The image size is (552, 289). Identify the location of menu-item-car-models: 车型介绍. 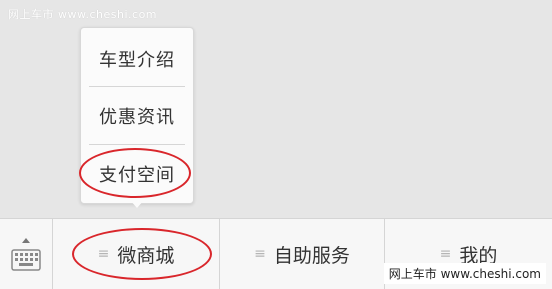
(137, 58).